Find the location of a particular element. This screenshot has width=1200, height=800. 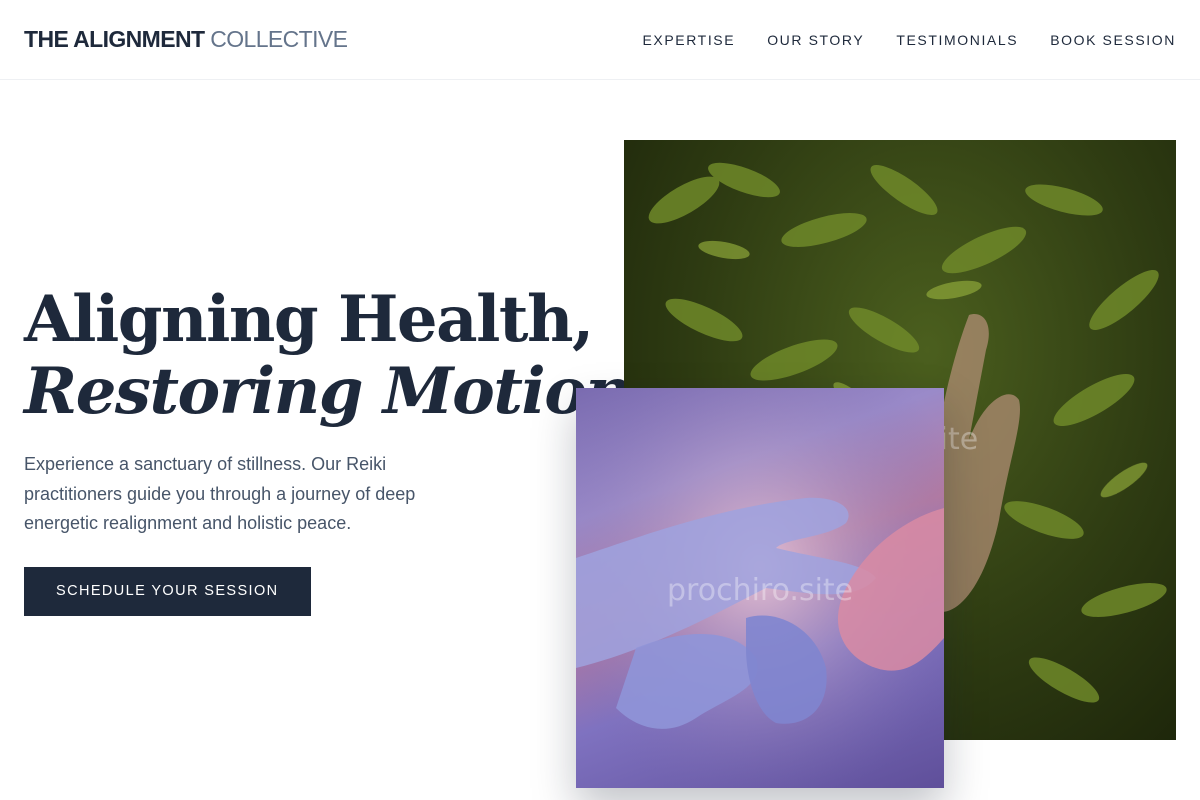

hero-headline: Aligning Health, Restoring Motion. is located at coordinates (338, 356).